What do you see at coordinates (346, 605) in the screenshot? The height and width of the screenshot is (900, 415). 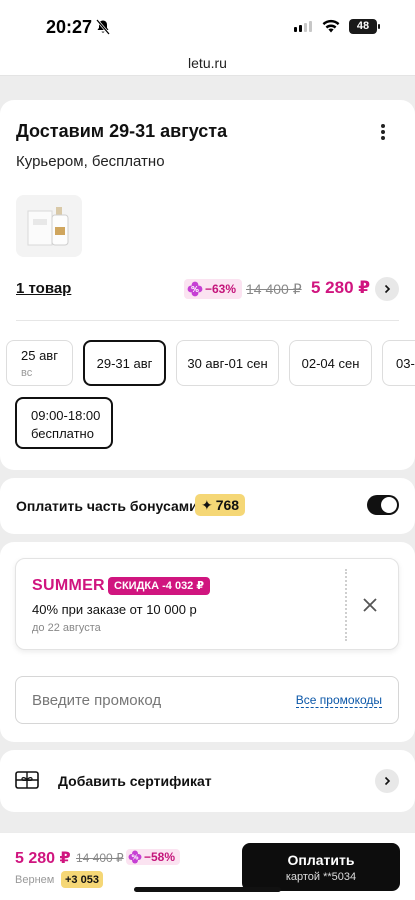 I see `promo-separator` at bounding box center [346, 605].